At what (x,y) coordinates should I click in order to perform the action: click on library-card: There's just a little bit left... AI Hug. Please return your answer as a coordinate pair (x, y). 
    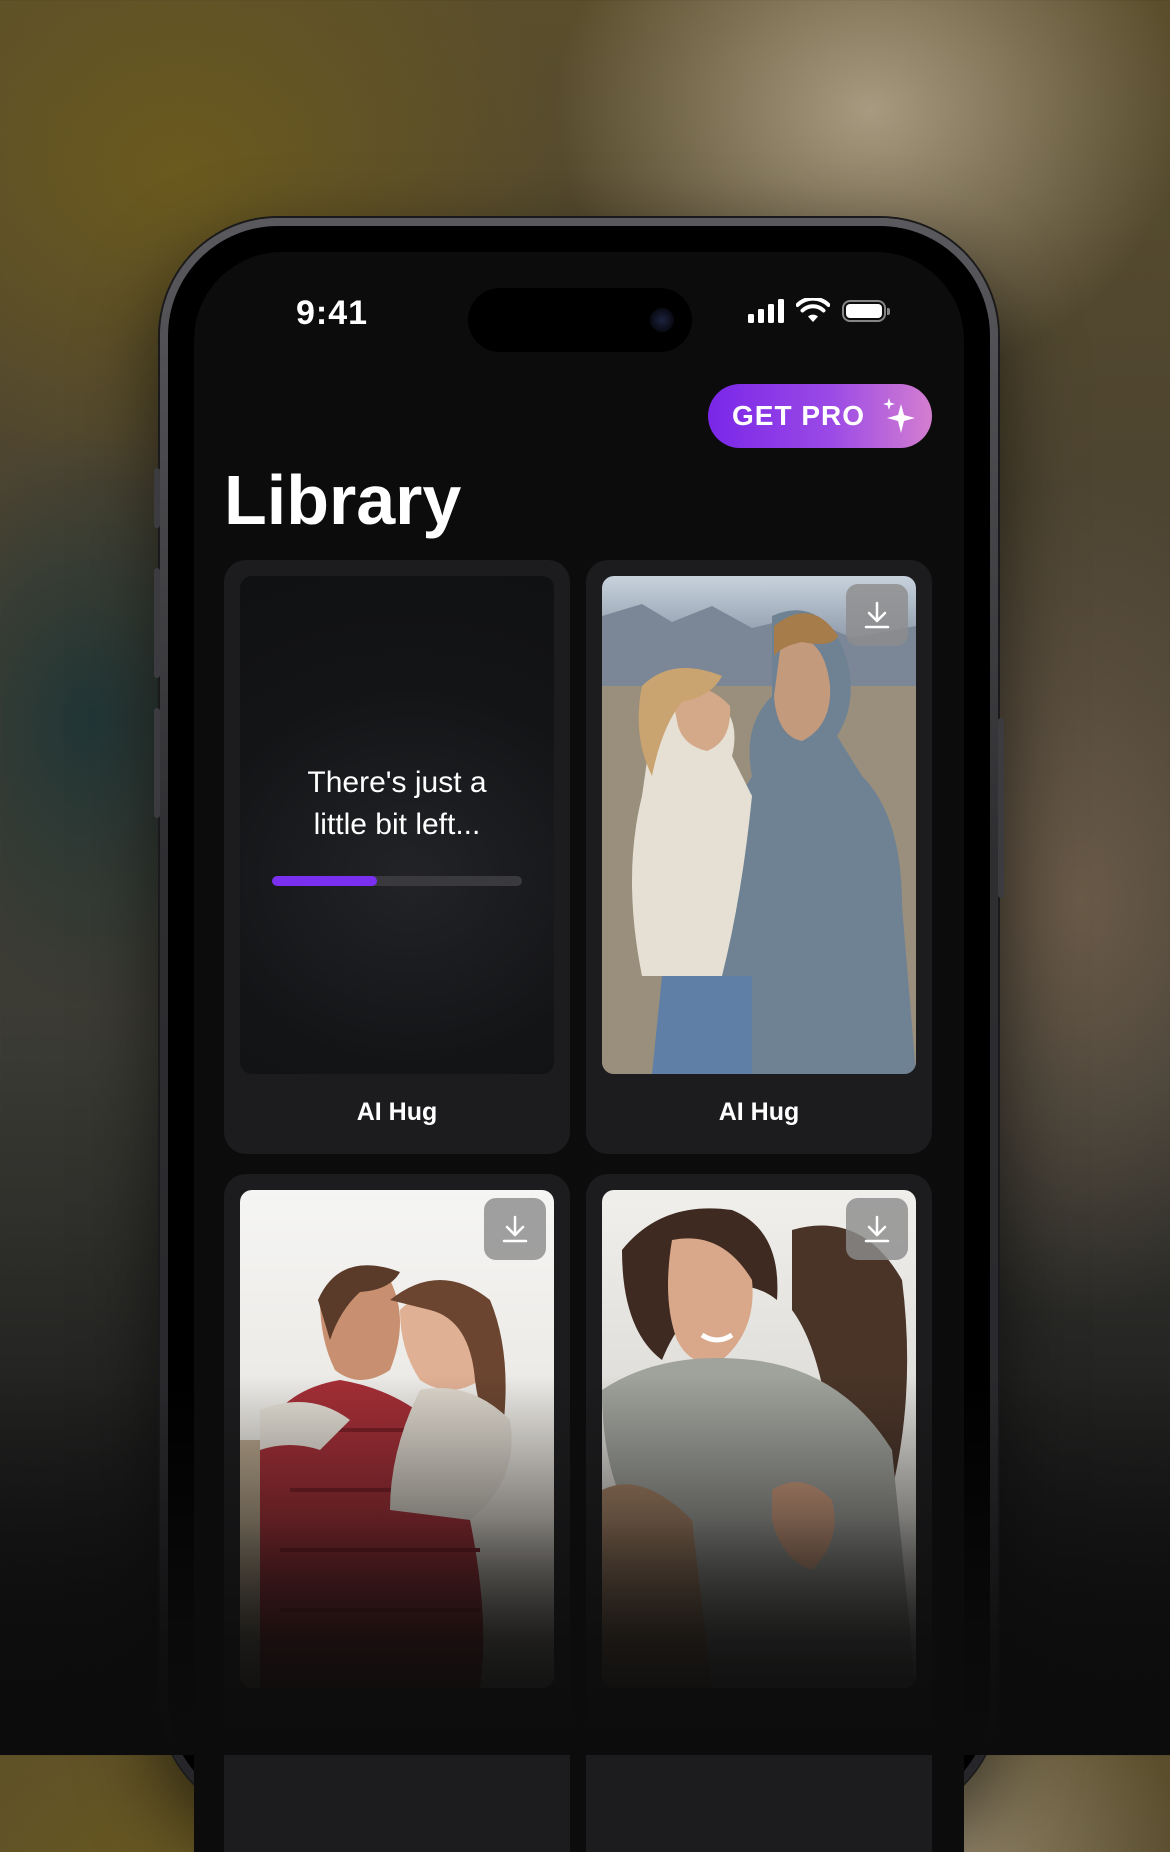
    Looking at the image, I should click on (397, 857).